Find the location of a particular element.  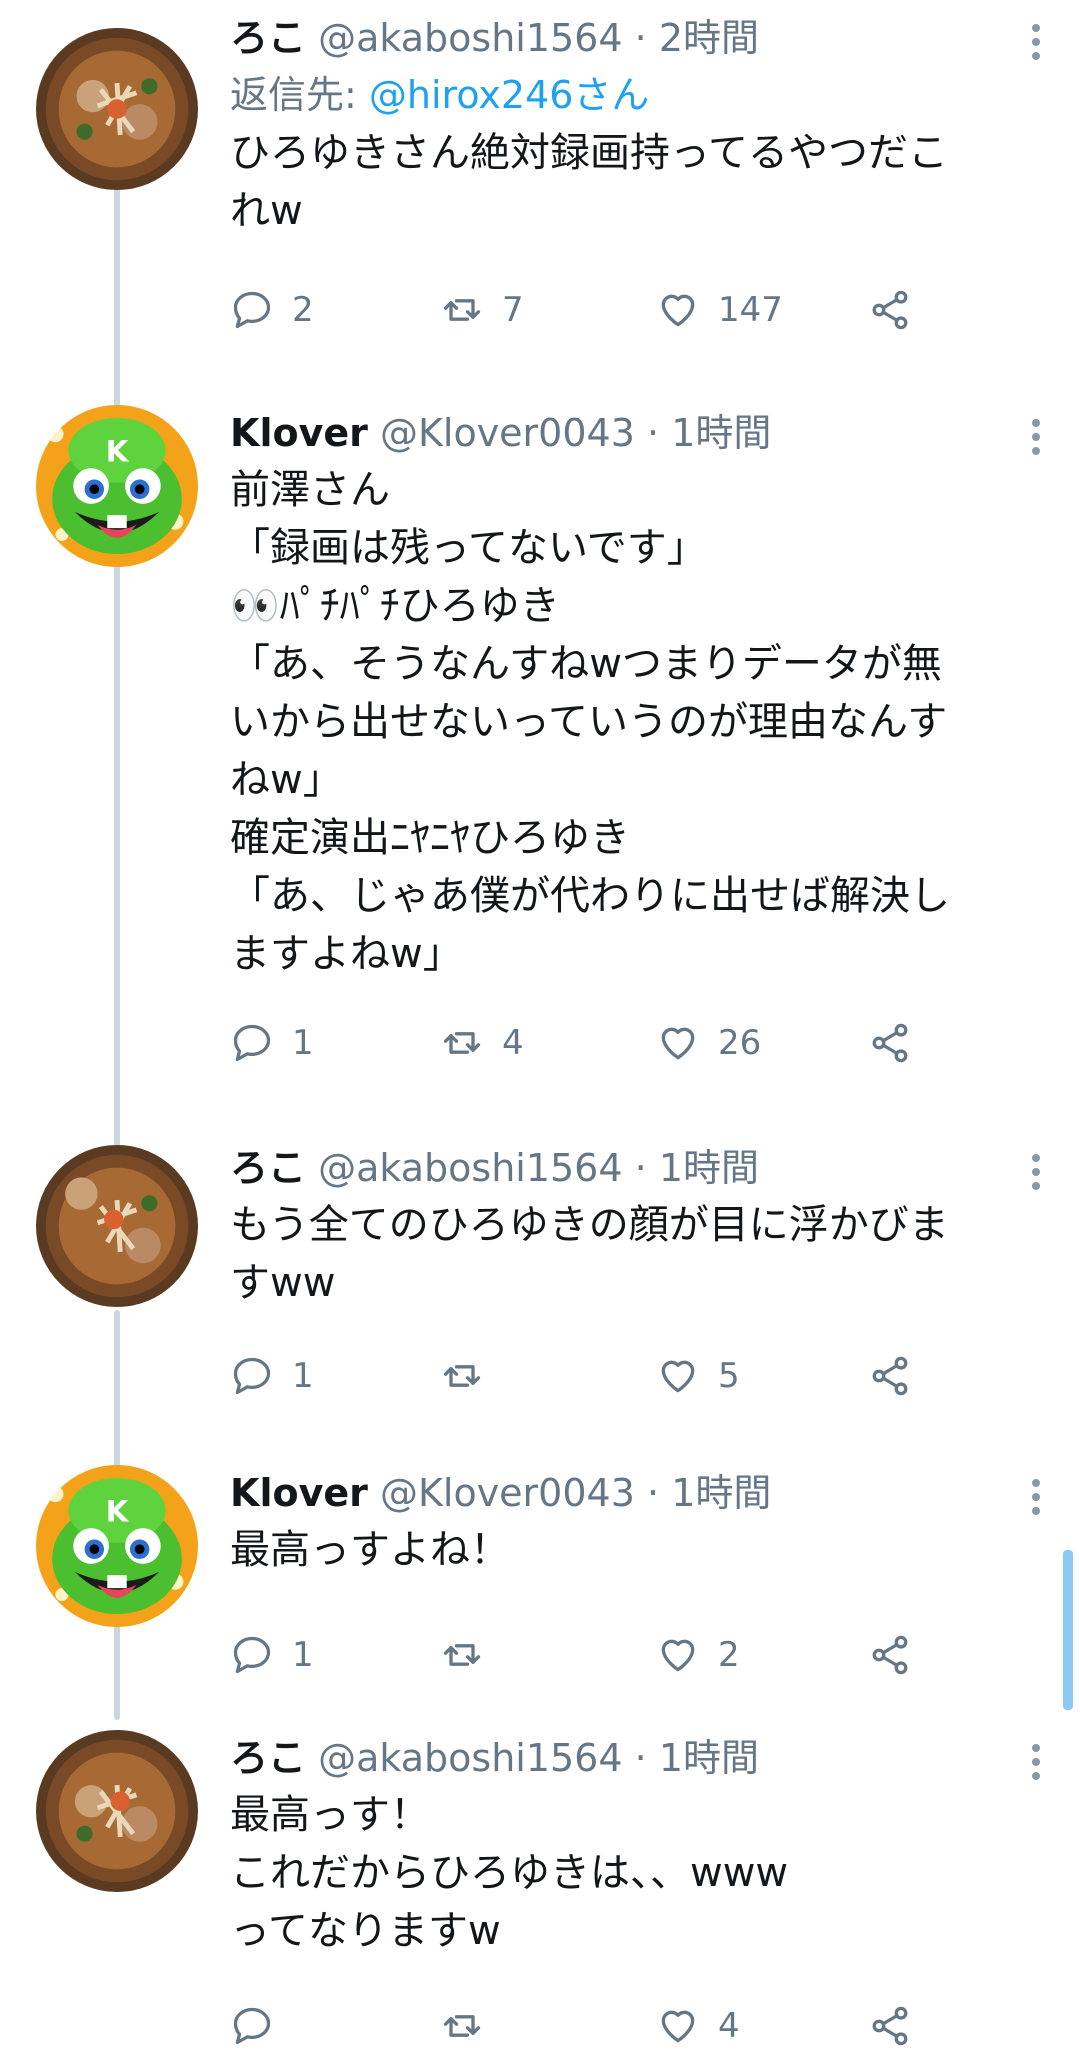

tweet-actions: 4 is located at coordinates (635, 2026).